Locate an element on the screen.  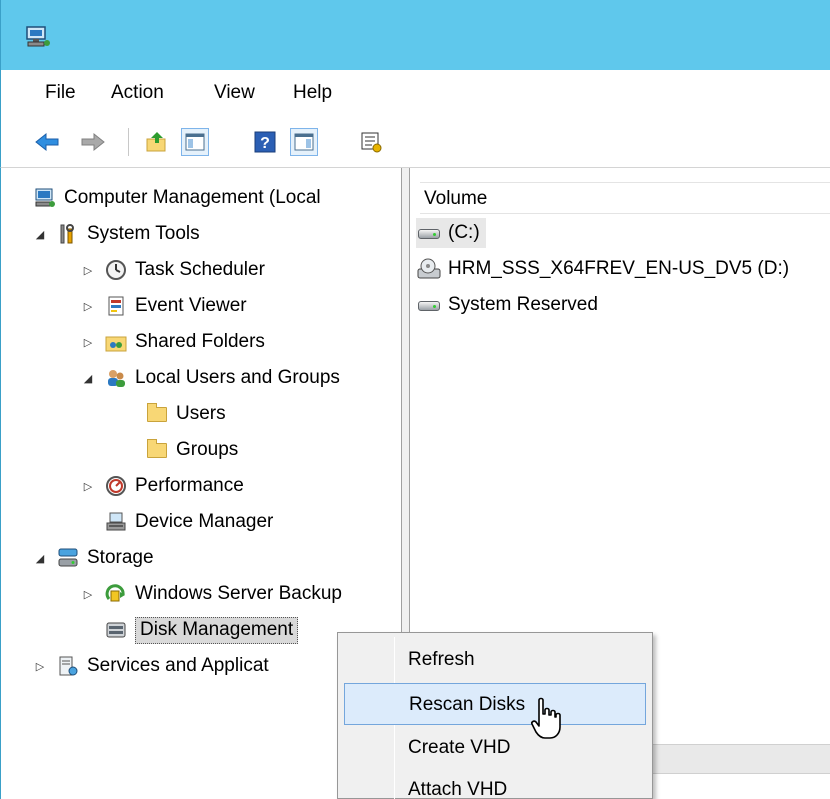
hand-pointer-icon is located at coordinates (546, 718).